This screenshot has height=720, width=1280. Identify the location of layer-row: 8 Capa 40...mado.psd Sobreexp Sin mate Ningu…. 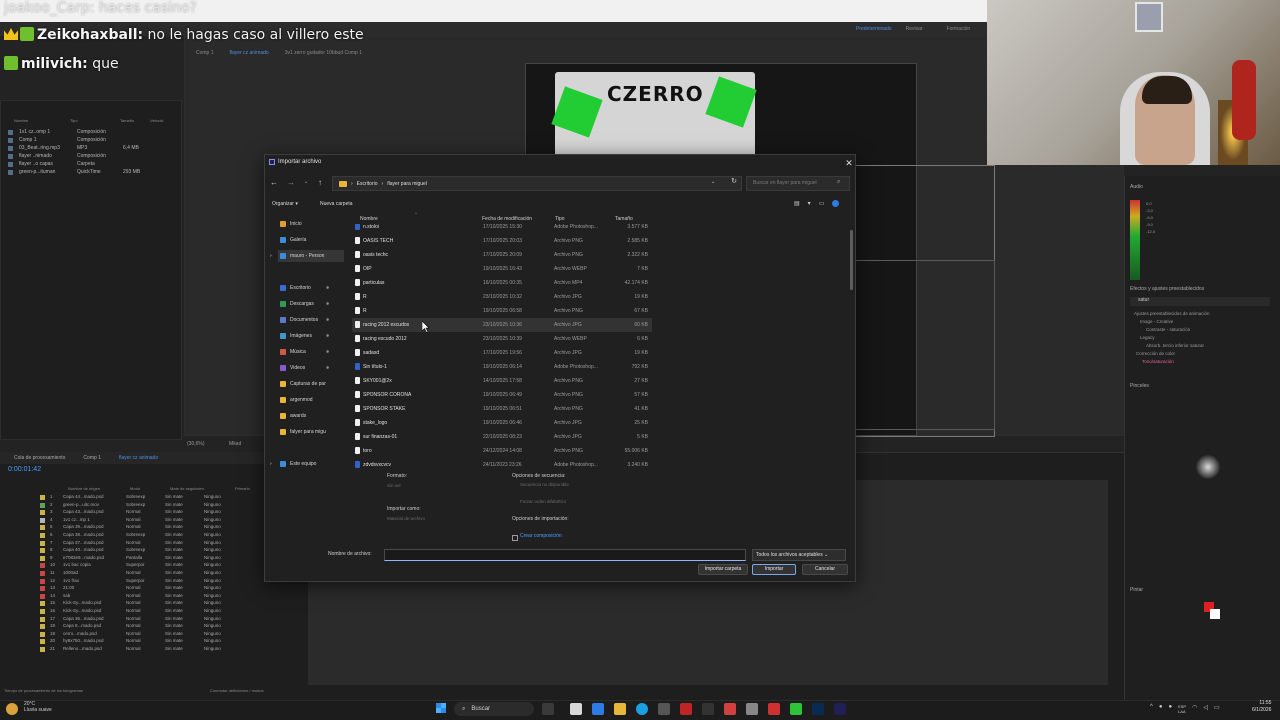
(170, 550).